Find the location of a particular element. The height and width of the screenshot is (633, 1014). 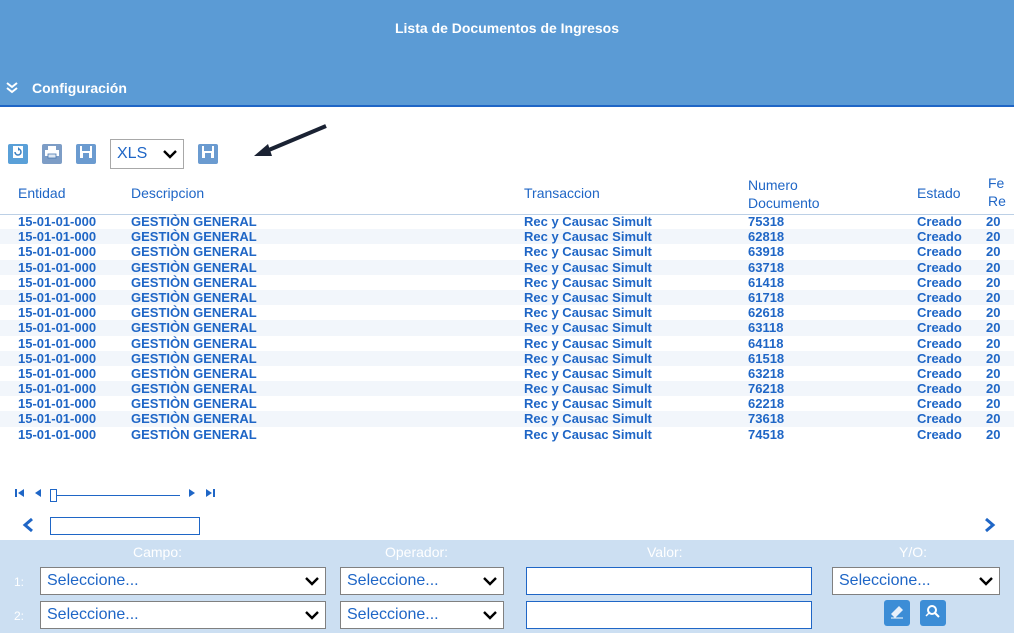

cell-numero: 63718 is located at coordinates (766, 267).